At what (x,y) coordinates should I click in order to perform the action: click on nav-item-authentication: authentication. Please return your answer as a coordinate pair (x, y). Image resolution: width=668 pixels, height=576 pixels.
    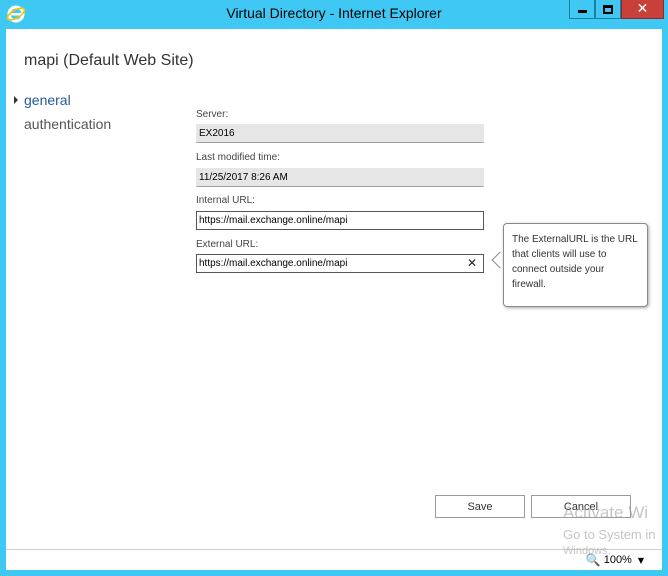
    Looking at the image, I should click on (67, 124).